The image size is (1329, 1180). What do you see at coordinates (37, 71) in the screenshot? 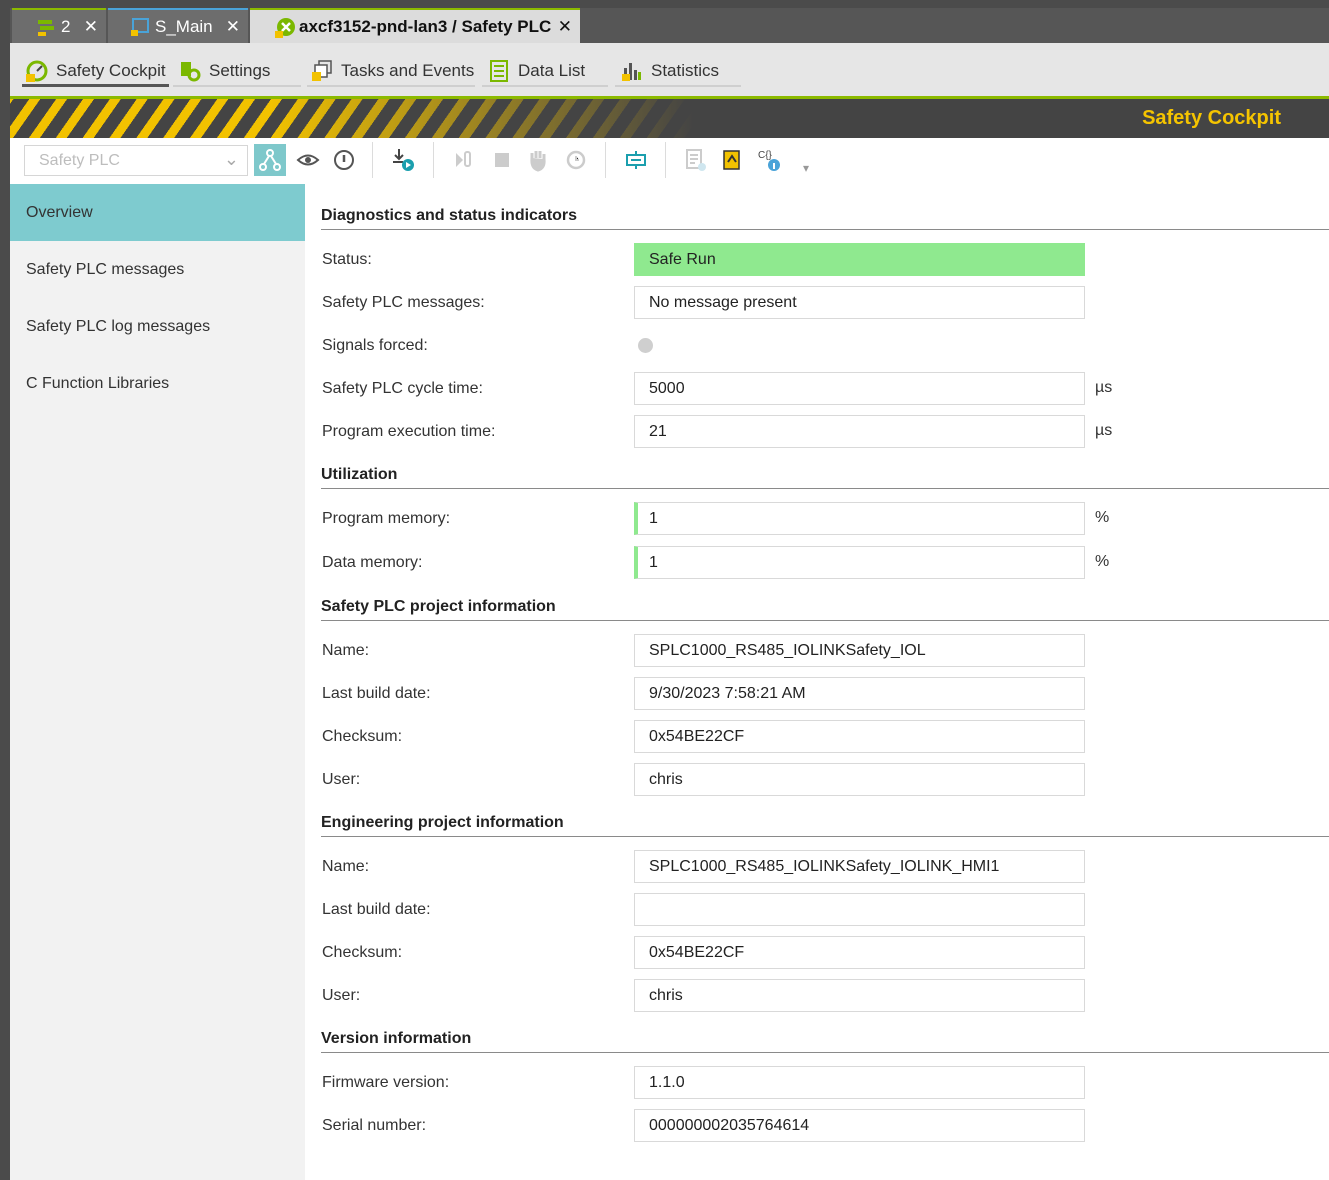
I see `cockpit-icon` at bounding box center [37, 71].